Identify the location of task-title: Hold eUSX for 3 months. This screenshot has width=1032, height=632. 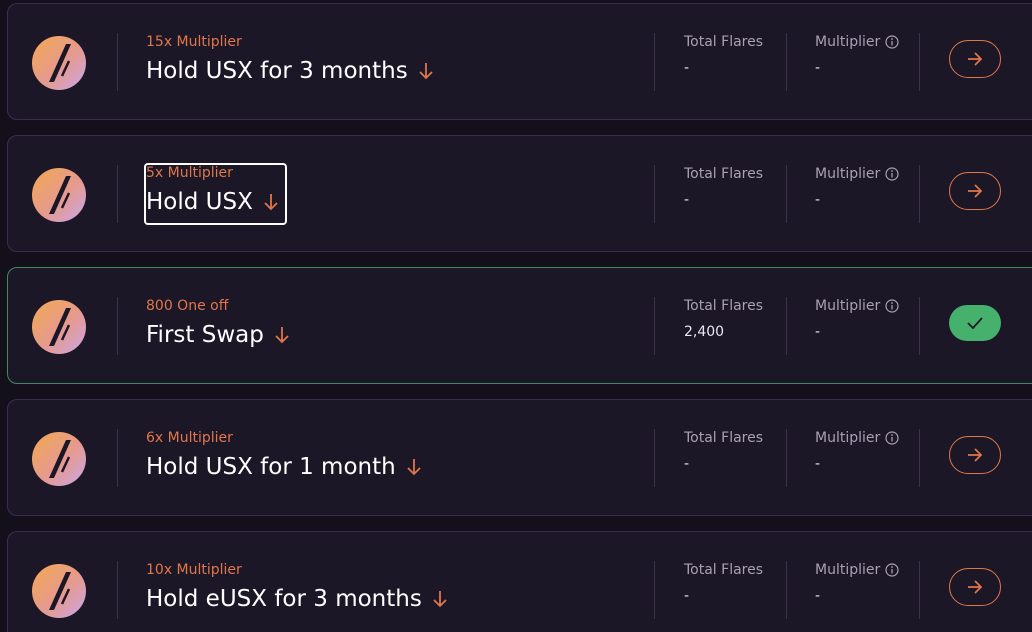
(297, 599).